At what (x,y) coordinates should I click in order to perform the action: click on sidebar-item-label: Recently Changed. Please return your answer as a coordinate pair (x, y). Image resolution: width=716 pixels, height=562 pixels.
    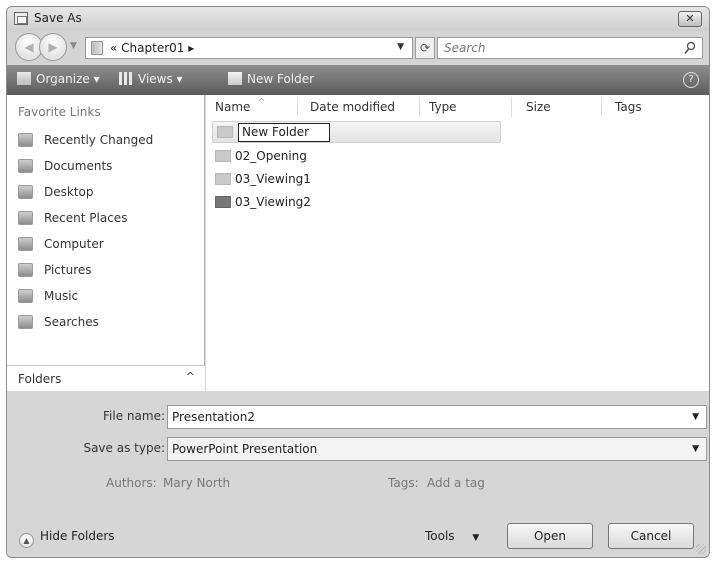
    Looking at the image, I should click on (99, 140).